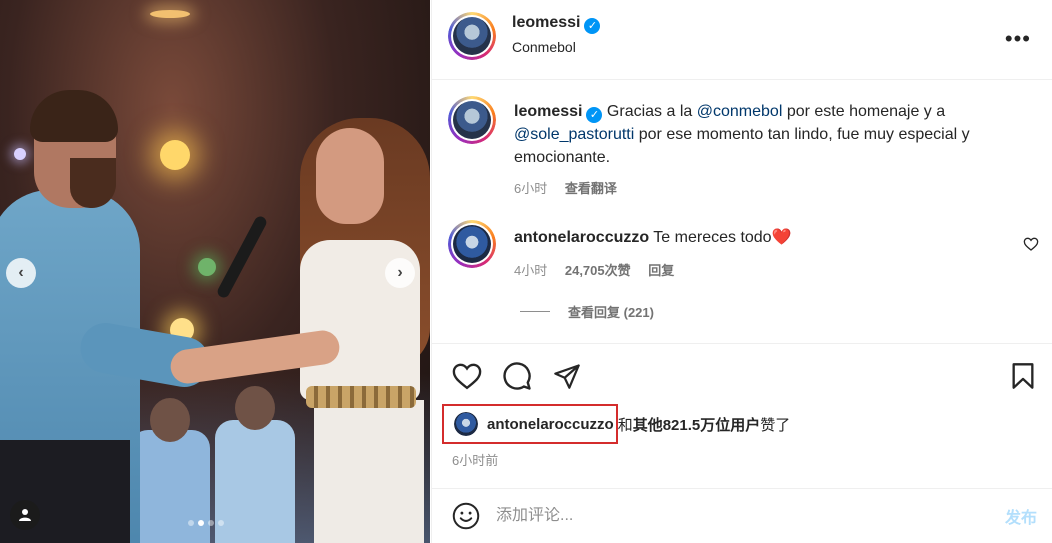 The image size is (1052, 543). I want to click on comment-username: antonelaroccuzzo, so click(581, 237).